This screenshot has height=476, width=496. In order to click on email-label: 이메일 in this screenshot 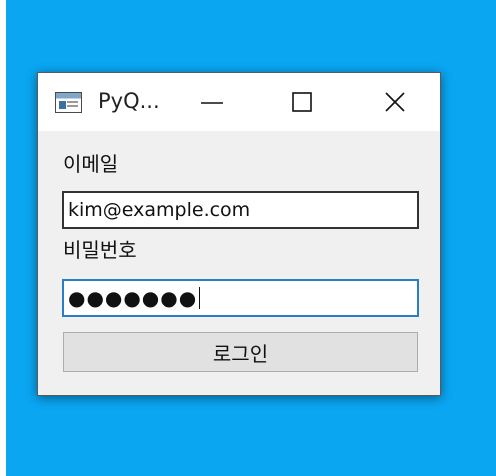, I will do `click(91, 164)`.